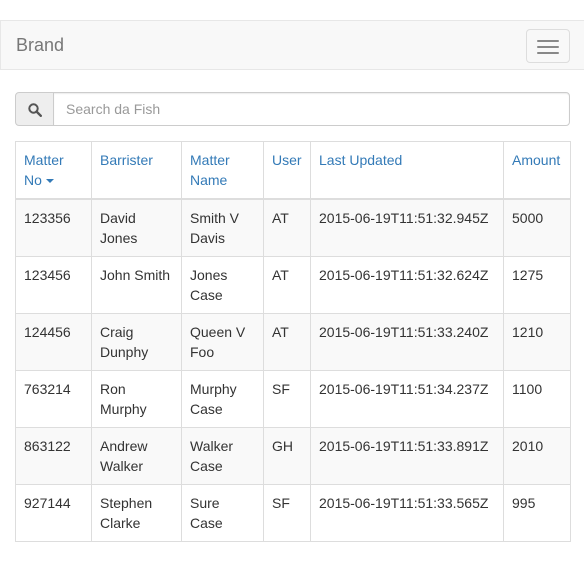 Image resolution: width=585 pixels, height=574 pixels. What do you see at coordinates (537, 170) in the screenshot?
I see `column-header-amount: Amount` at bounding box center [537, 170].